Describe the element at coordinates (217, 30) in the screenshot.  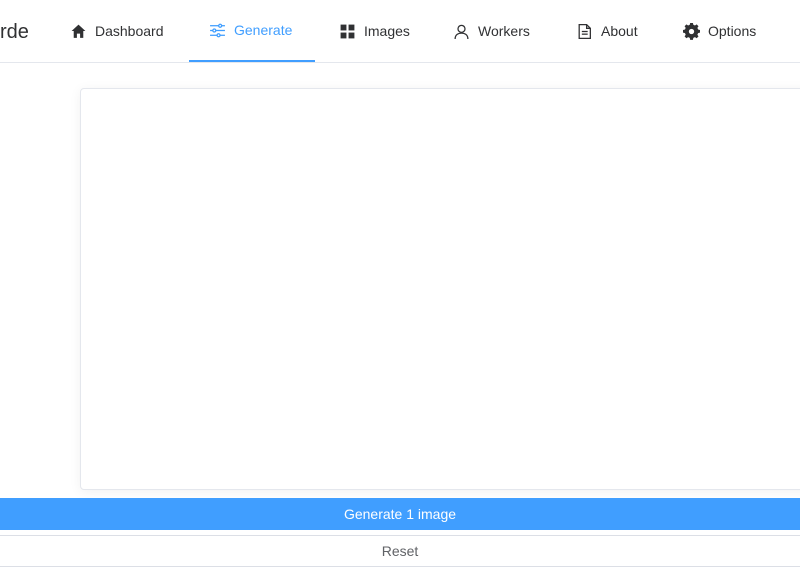
I see `sliders-icon` at that location.